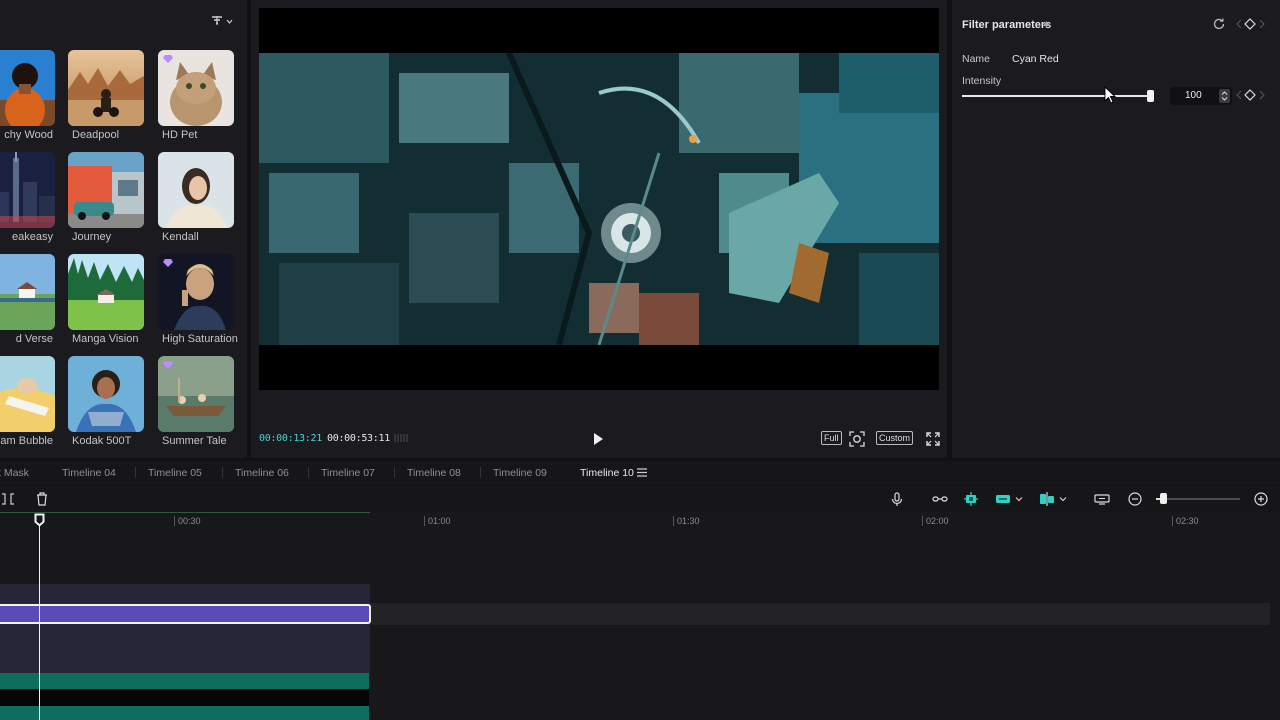  I want to click on aspect-ratio-button: Custom, so click(895, 438).